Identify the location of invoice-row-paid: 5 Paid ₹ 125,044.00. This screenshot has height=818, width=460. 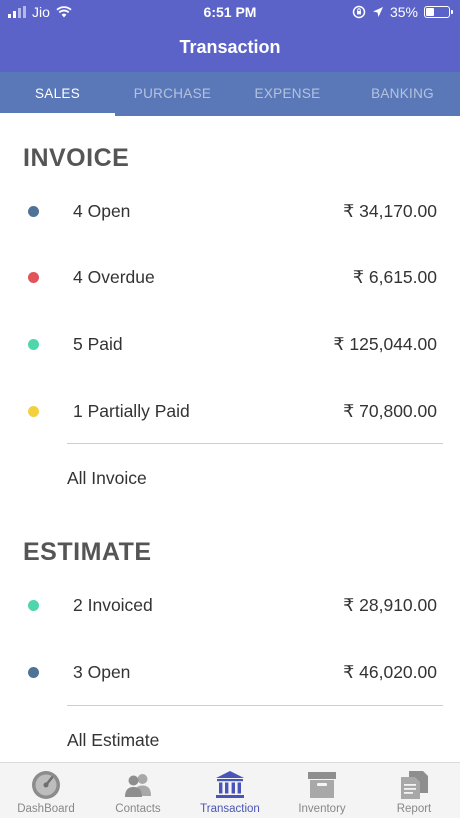
(230, 344).